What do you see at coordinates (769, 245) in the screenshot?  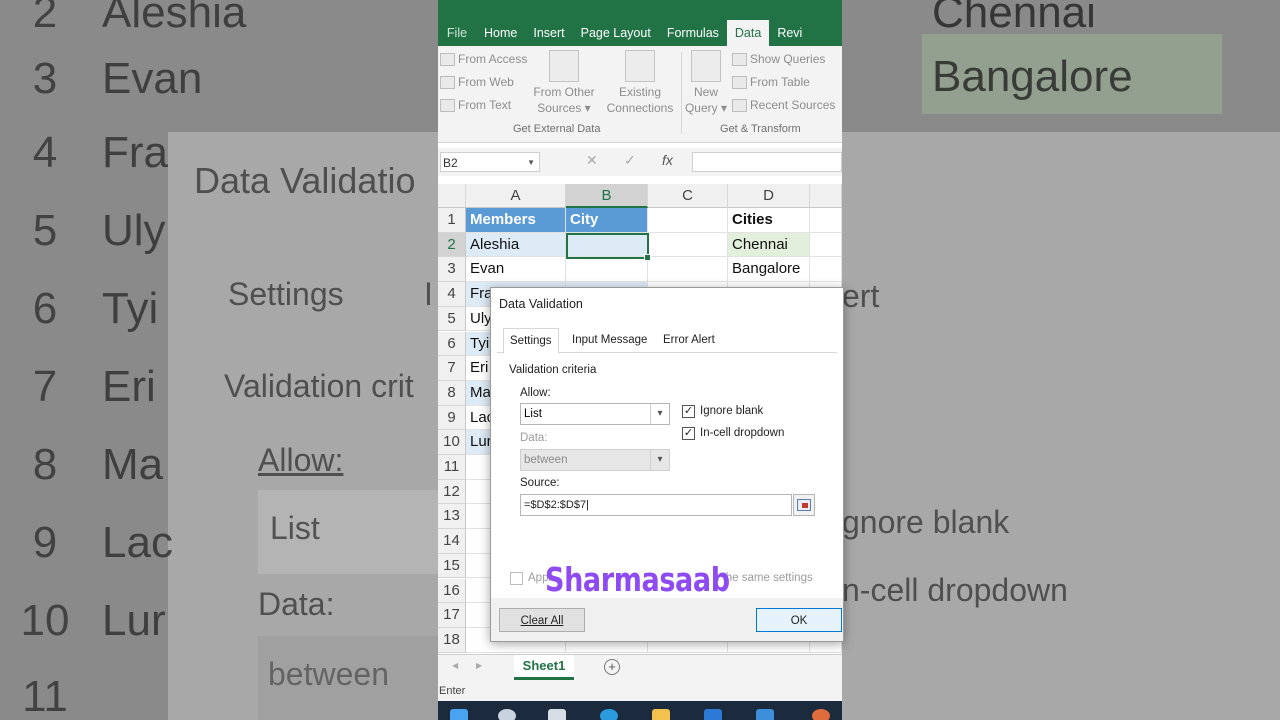 I see `cell-d2: Chennai` at bounding box center [769, 245].